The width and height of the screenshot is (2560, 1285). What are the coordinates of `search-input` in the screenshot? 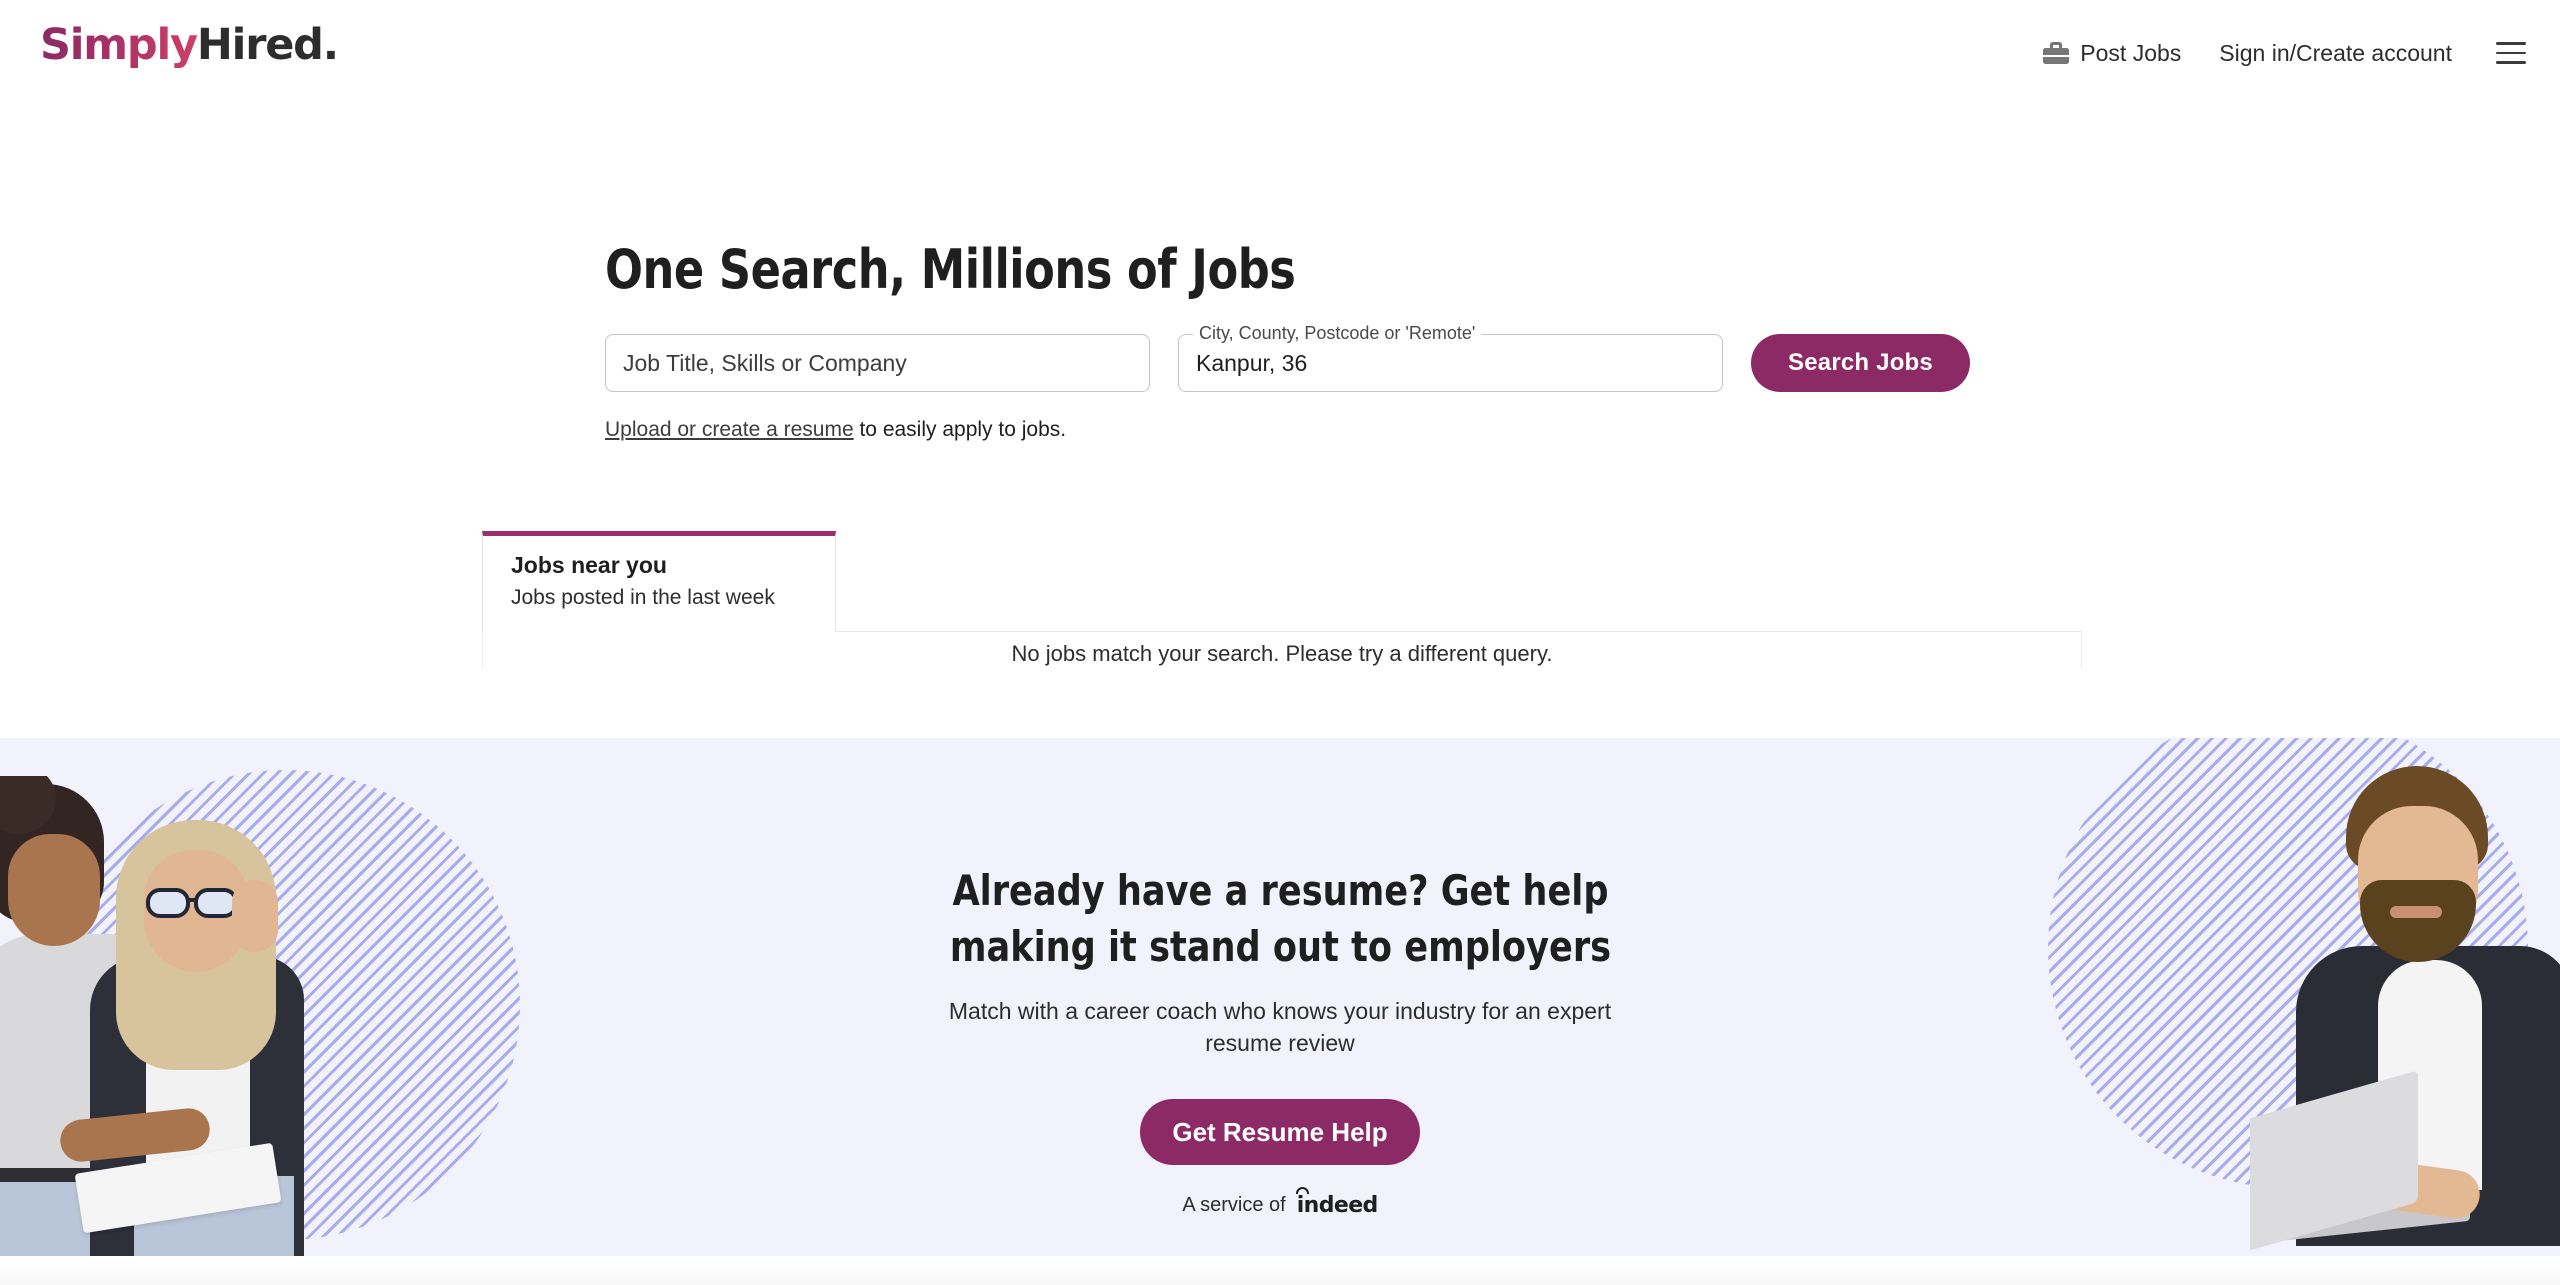 It's located at (877, 363).